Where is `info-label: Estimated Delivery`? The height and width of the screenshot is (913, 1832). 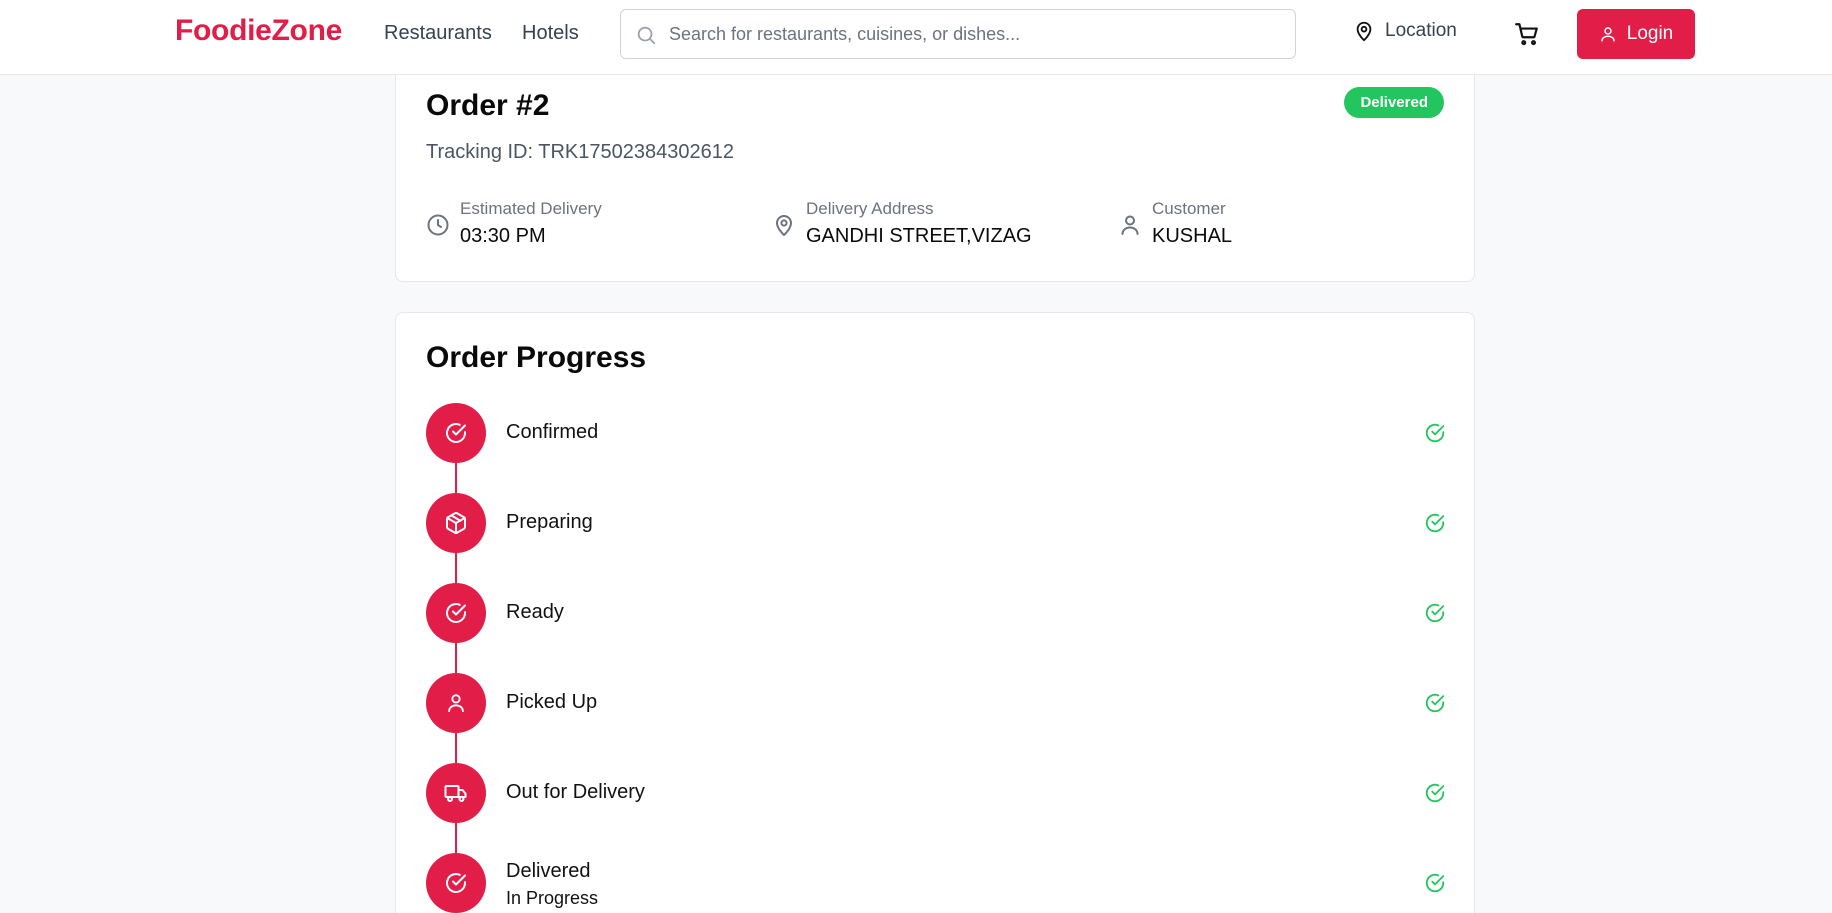
info-label: Estimated Delivery is located at coordinates (531, 208).